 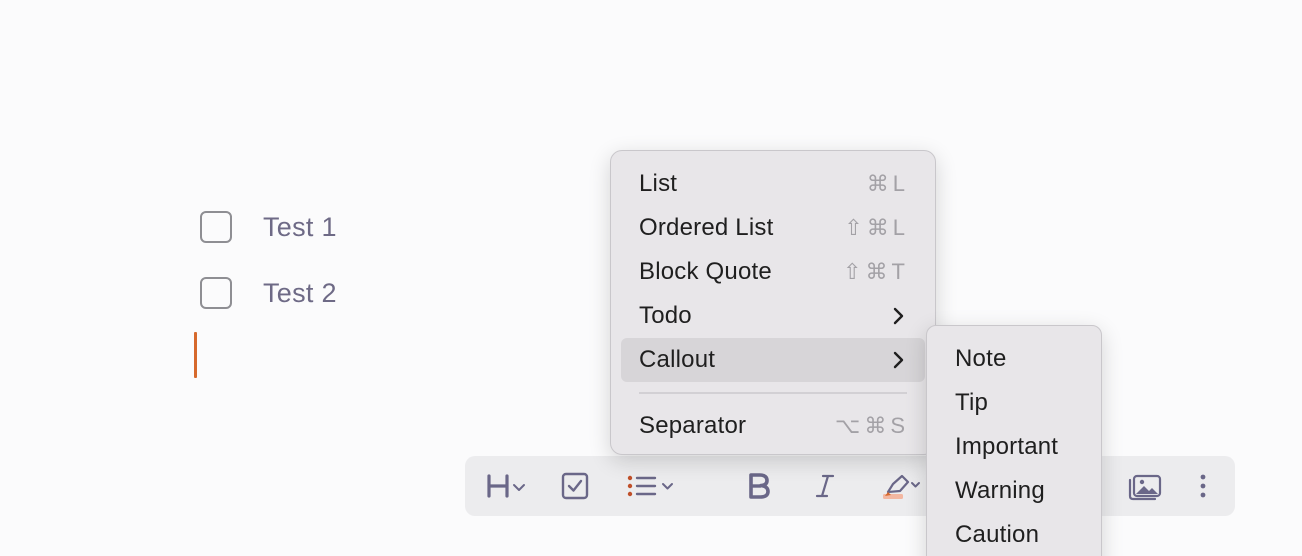 What do you see at coordinates (195, 355) in the screenshot?
I see `text-caret` at bounding box center [195, 355].